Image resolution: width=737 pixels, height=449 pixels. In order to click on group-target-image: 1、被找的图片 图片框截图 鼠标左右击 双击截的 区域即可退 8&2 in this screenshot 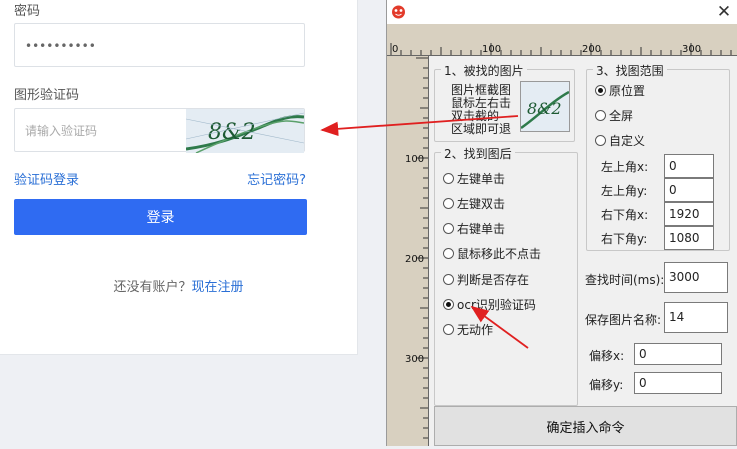, I will do `click(504, 102)`.